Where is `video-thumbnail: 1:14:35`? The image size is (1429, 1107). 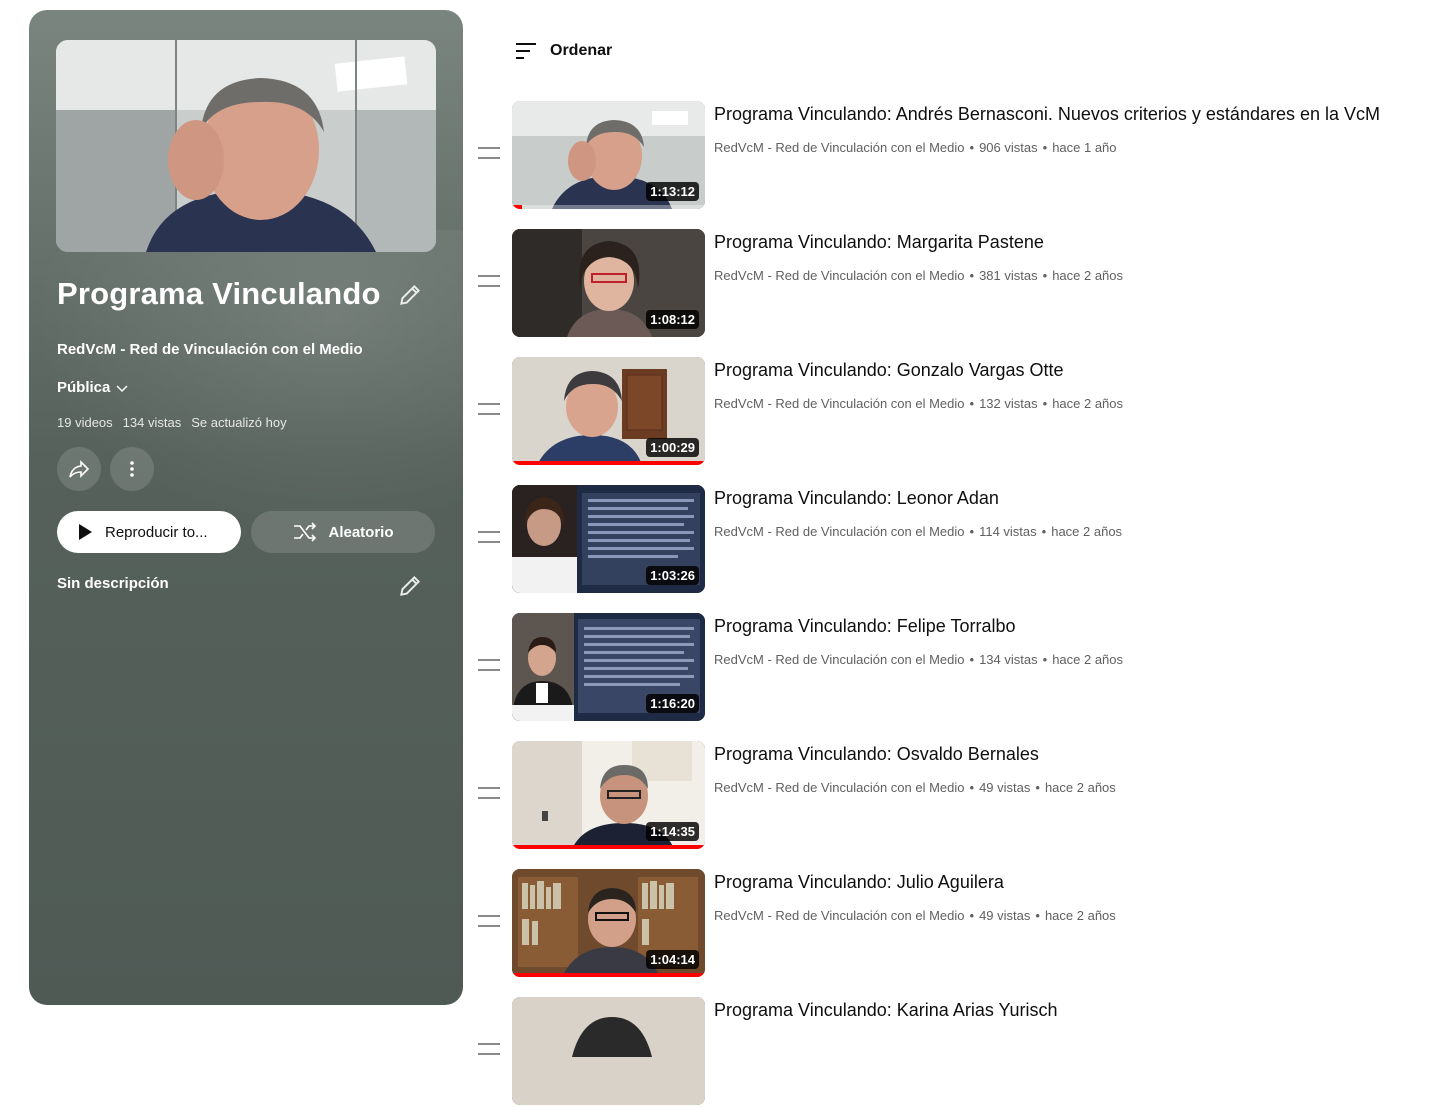
video-thumbnail: 1:14:35 is located at coordinates (608, 795).